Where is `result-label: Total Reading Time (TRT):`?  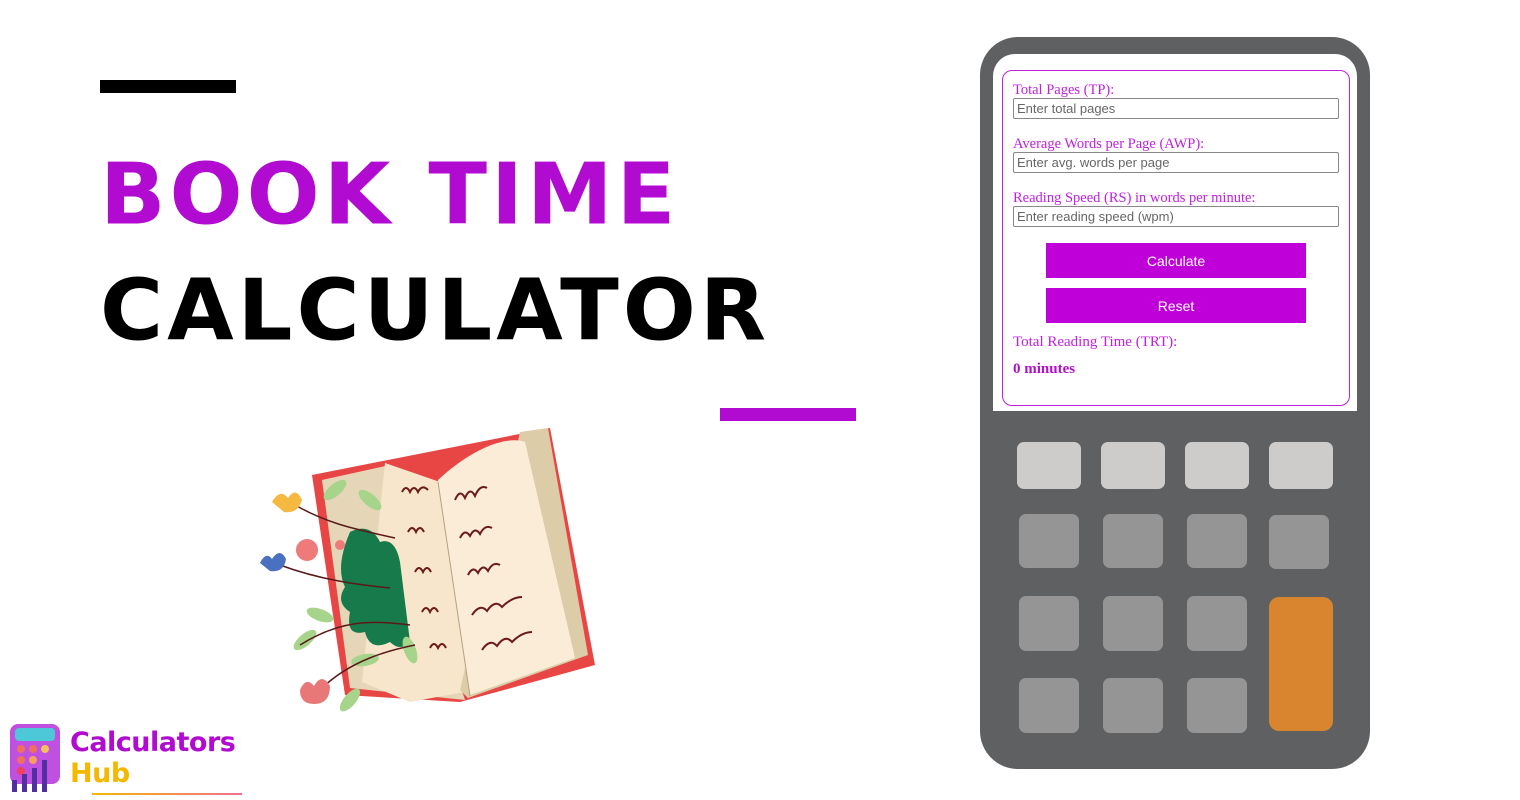 result-label: Total Reading Time (TRT): is located at coordinates (1095, 342).